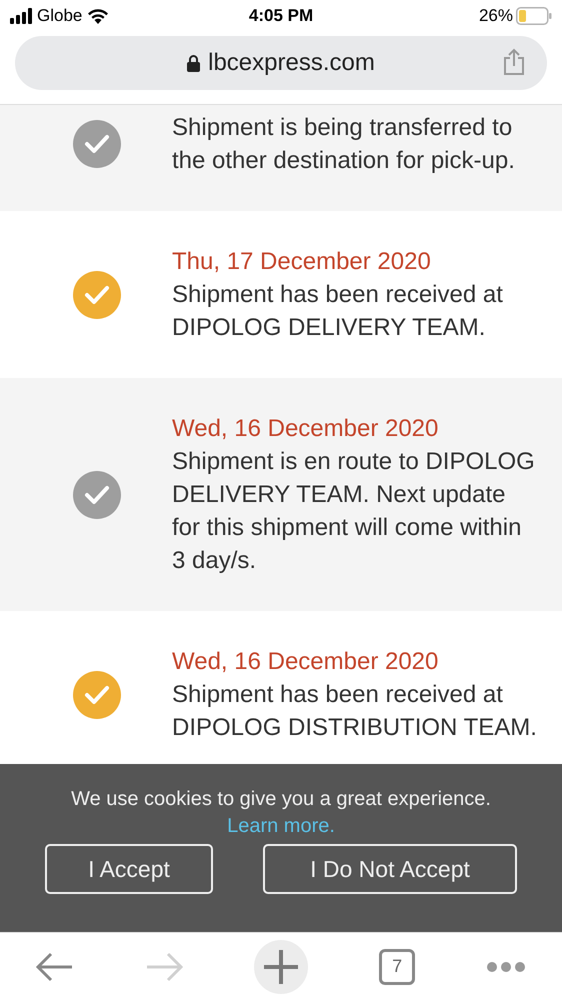 The image size is (562, 1000). I want to click on clock-time: 4:05 PM, so click(281, 16).